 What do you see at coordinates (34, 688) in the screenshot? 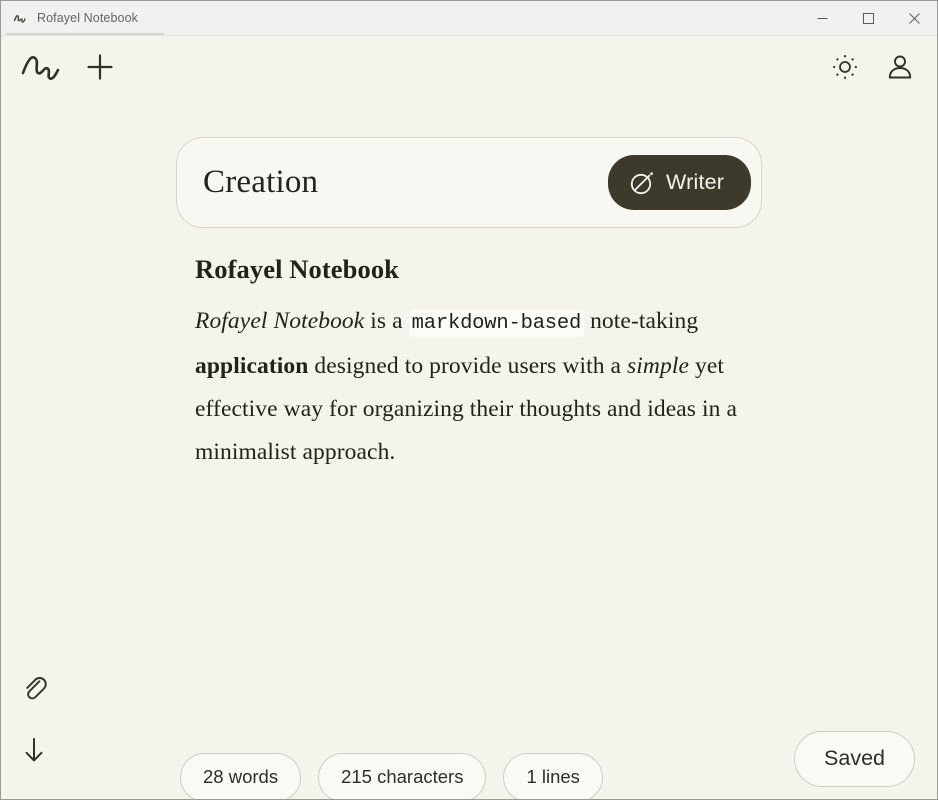
I see `paperclip-icon` at bounding box center [34, 688].